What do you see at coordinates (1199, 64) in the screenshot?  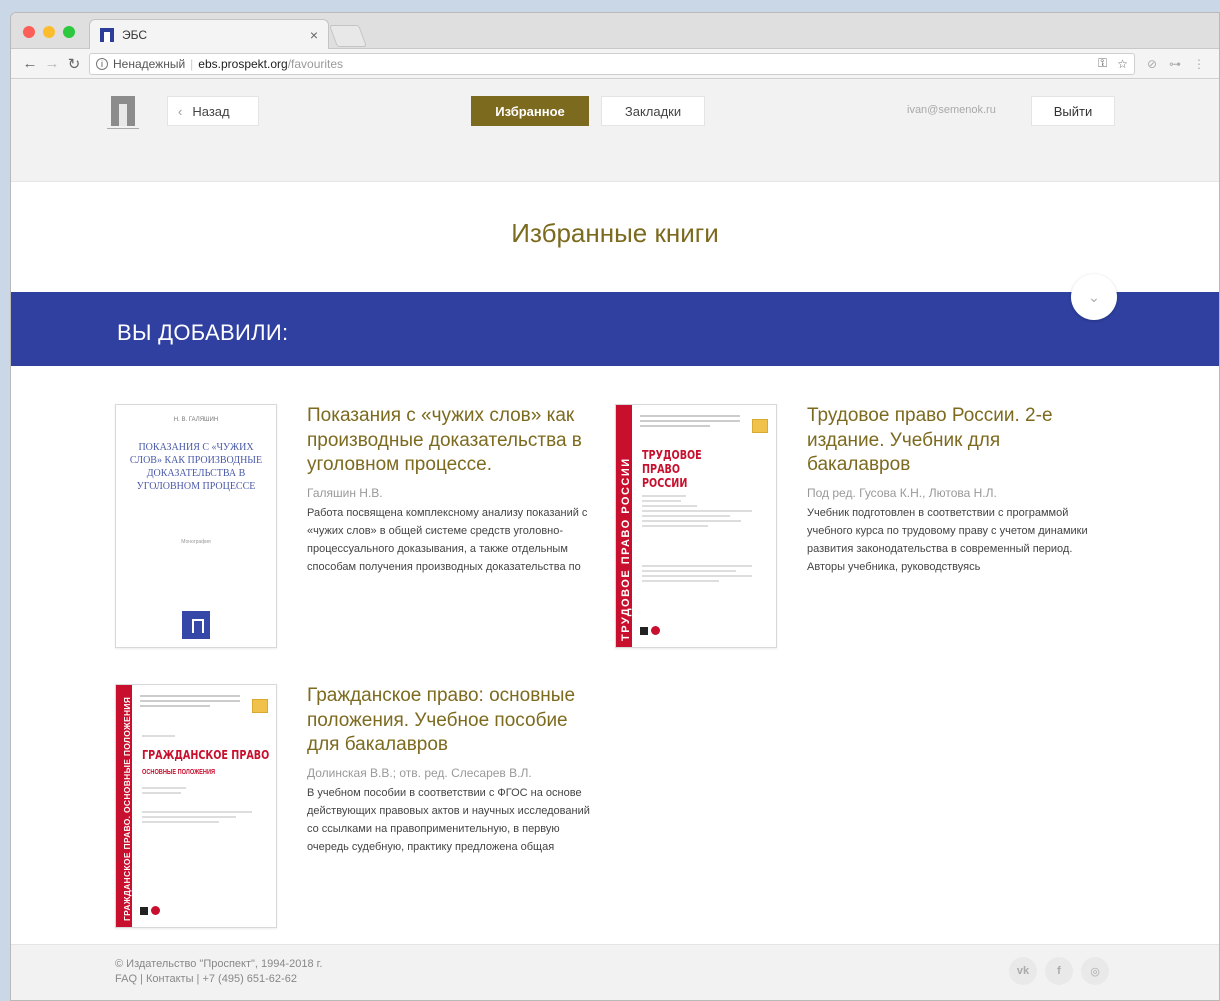 I see `menu-icon: ⋮` at bounding box center [1199, 64].